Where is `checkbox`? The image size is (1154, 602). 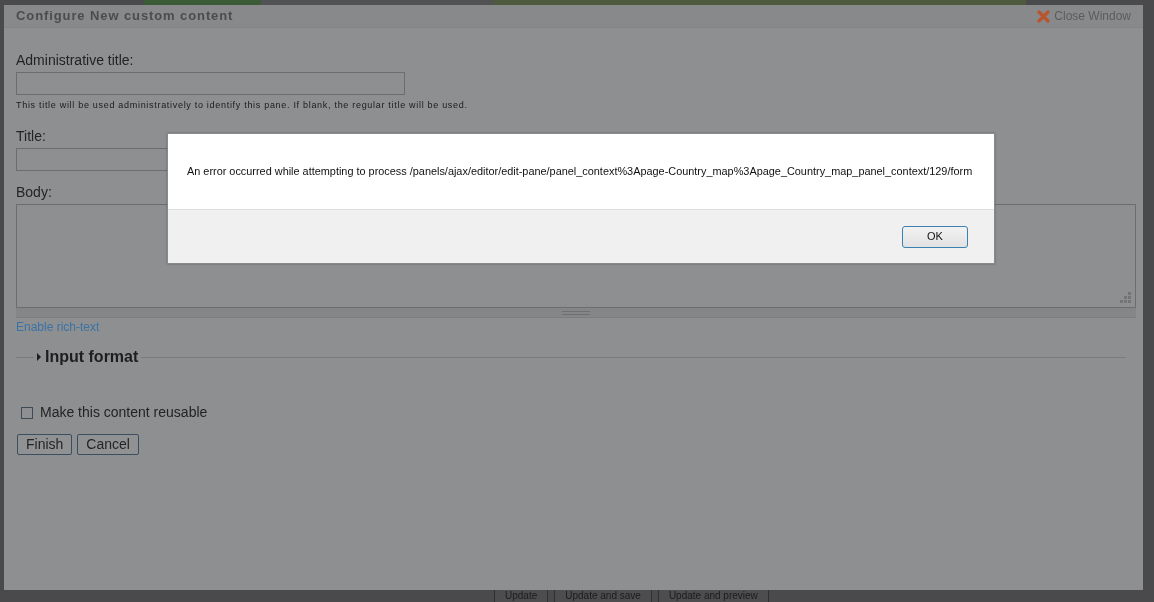
checkbox is located at coordinates (27, 412).